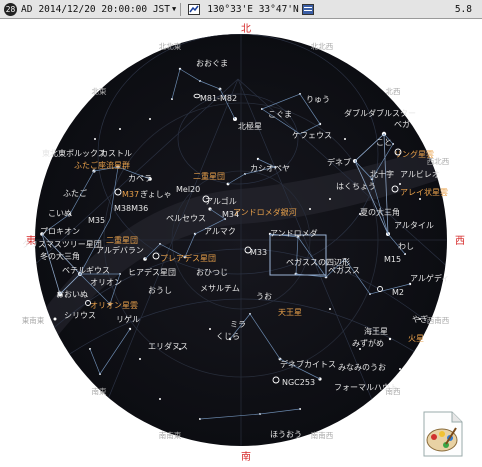  I want to click on wsw-label: 西南西, so click(438, 320).